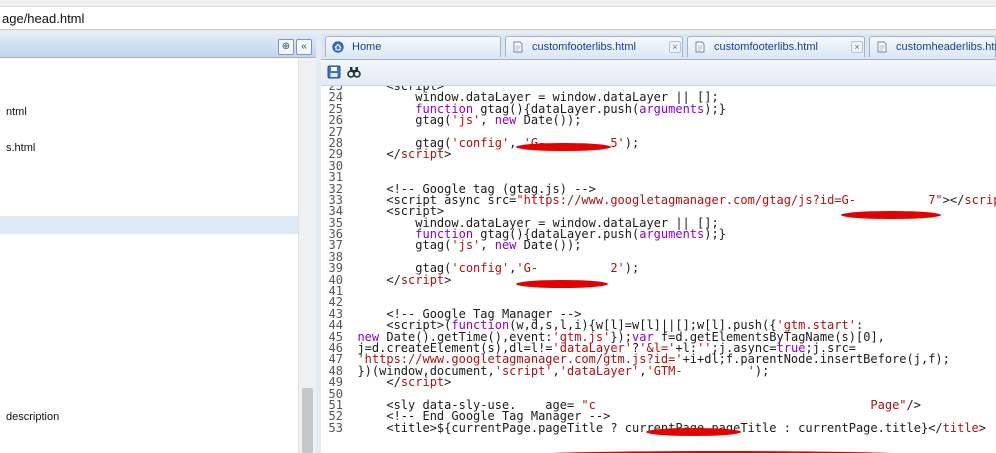 This screenshot has height=453, width=996. I want to click on code-line: 41, so click(658, 291).